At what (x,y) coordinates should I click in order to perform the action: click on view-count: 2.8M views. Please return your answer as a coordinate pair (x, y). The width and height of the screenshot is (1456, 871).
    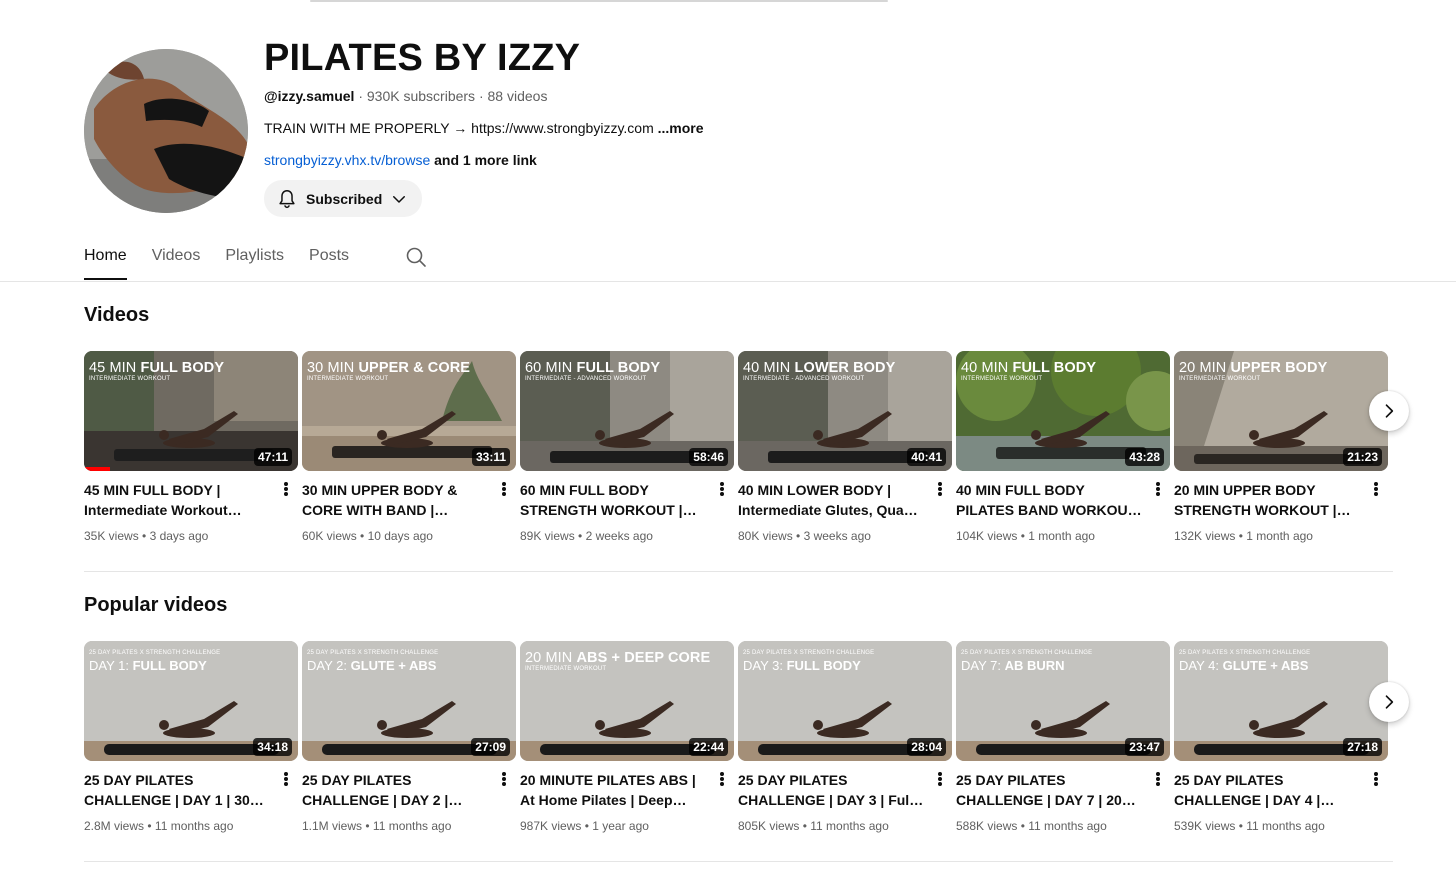
    Looking at the image, I should click on (114, 826).